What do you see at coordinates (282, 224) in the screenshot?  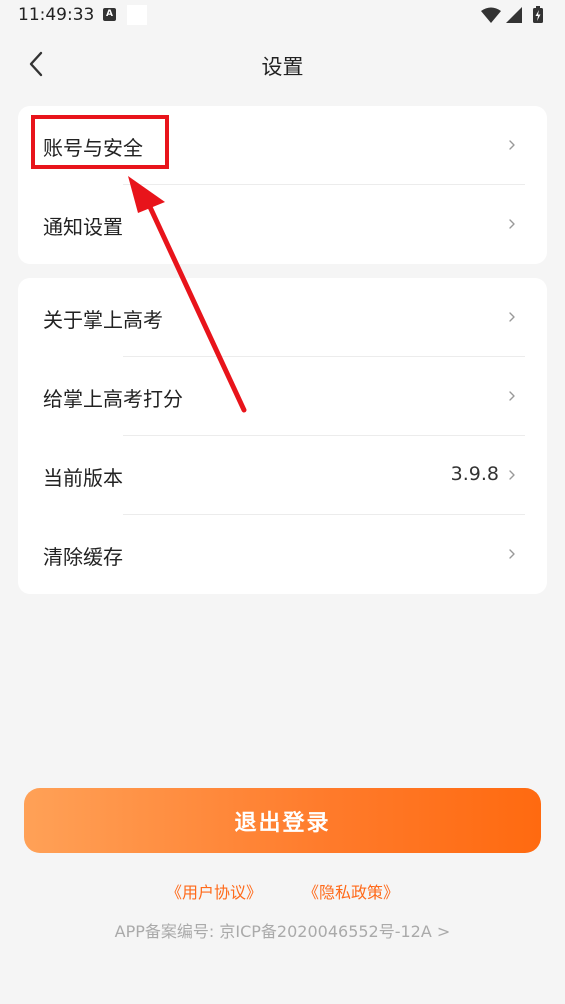 I see `settings-item-notifications: 通知设置` at bounding box center [282, 224].